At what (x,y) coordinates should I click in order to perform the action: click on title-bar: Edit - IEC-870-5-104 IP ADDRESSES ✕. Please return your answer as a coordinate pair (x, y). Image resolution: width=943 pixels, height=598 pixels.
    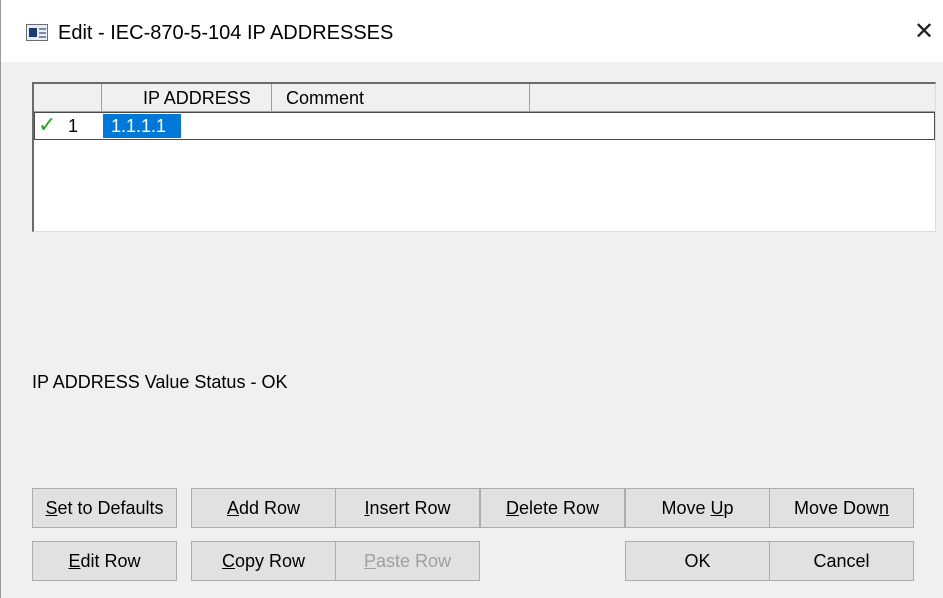
    Looking at the image, I should click on (472, 31).